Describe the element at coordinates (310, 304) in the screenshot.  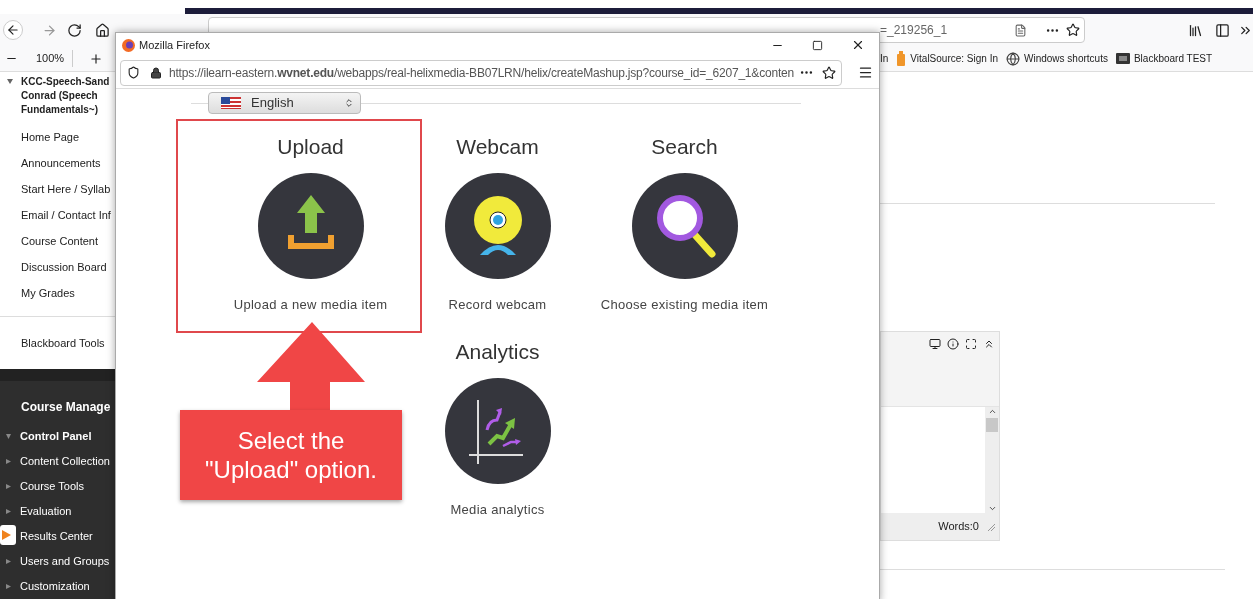
I see `option-caption: Upload a new media item` at that location.